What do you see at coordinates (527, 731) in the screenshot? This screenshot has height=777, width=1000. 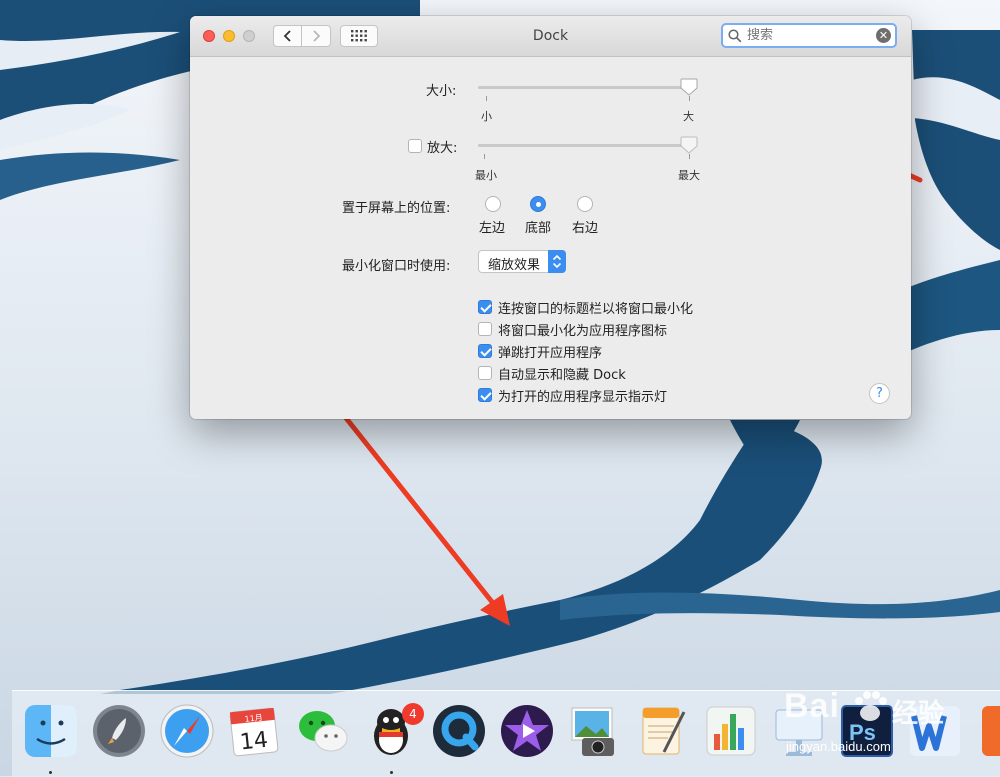 I see `imovie-icon` at bounding box center [527, 731].